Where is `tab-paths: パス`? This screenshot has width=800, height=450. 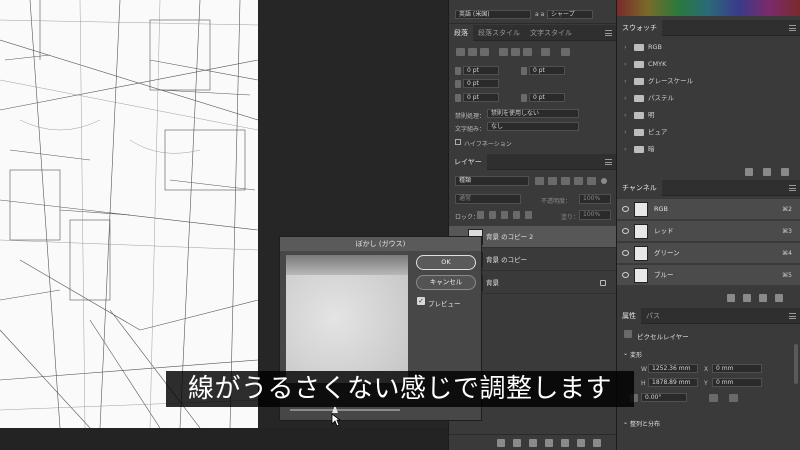 tab-paths: パス is located at coordinates (653, 316).